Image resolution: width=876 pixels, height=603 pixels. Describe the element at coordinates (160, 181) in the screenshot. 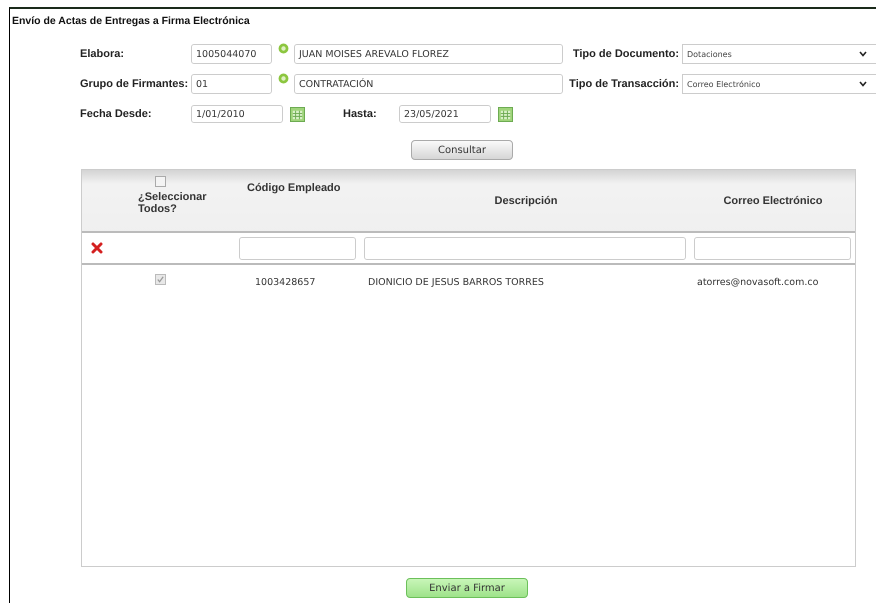

I see `select-all-checkbox` at that location.